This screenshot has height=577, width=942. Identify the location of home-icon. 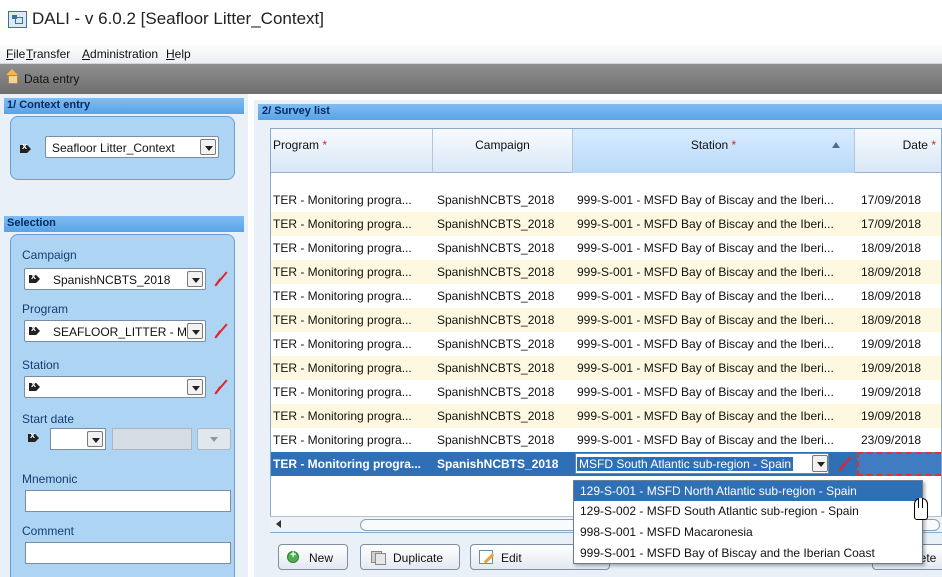
(12, 77).